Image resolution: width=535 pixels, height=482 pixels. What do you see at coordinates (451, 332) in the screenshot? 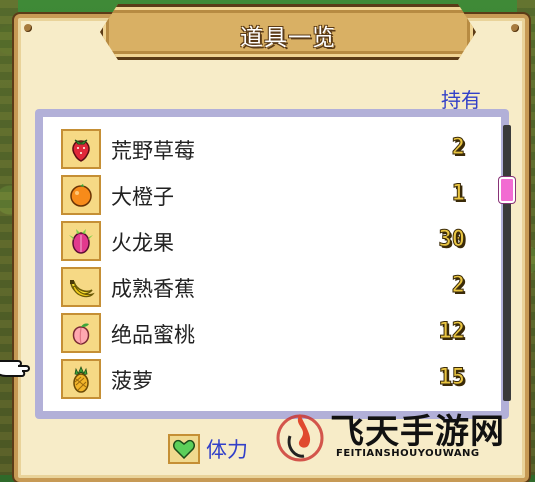
I see `item-quantity: 12` at bounding box center [451, 332].